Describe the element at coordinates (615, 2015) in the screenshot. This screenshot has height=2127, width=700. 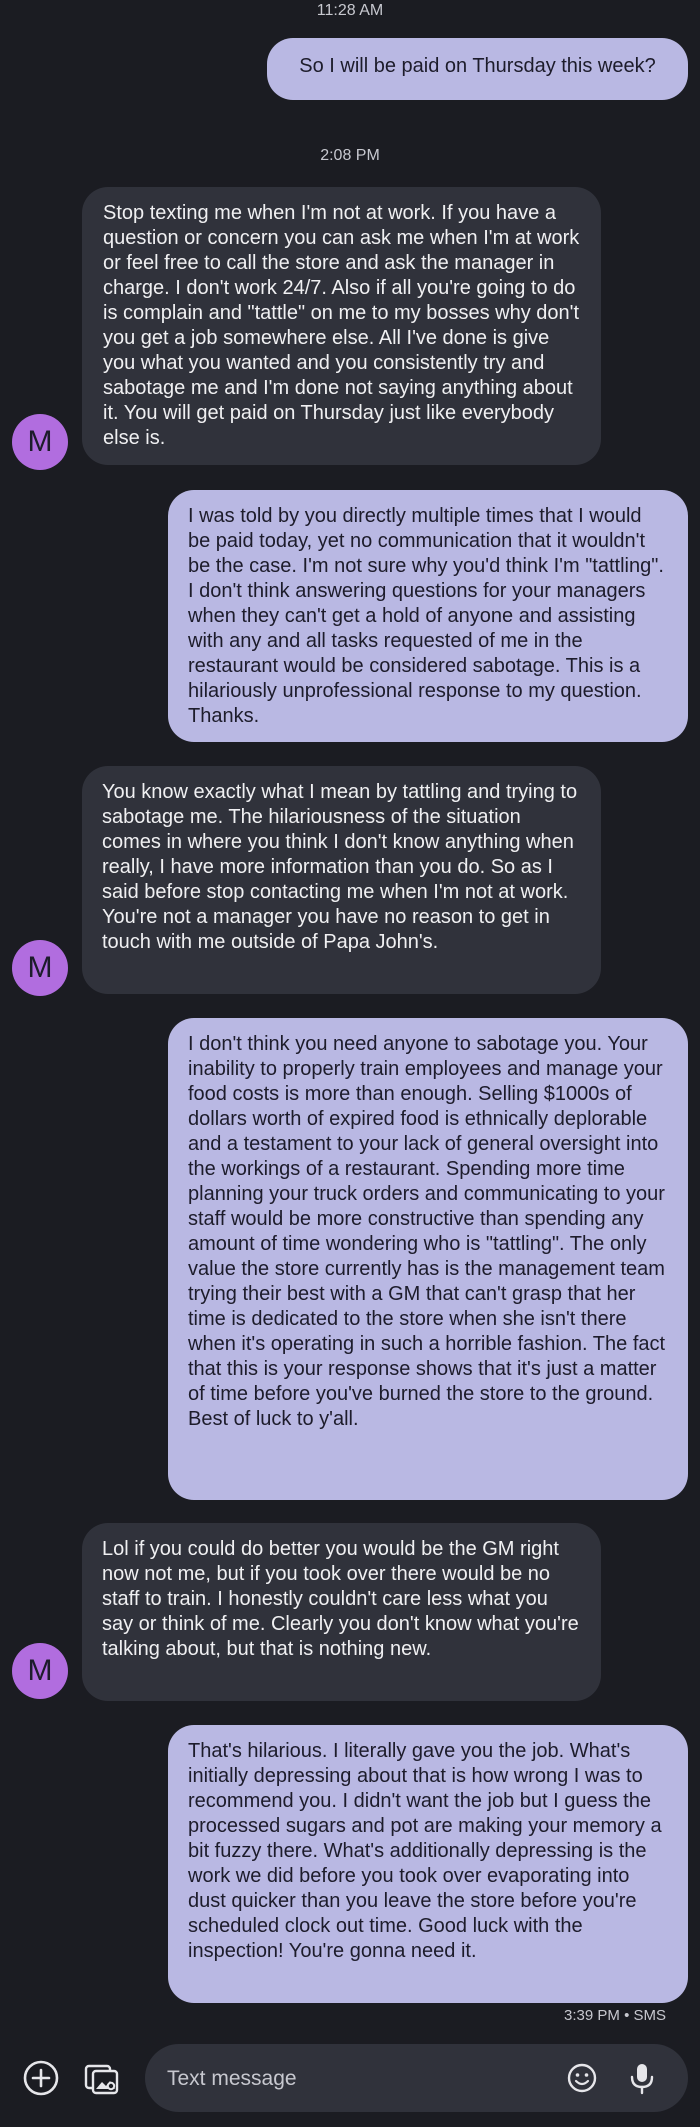
I see `message-status: 3:39 PM • SMS` at that location.